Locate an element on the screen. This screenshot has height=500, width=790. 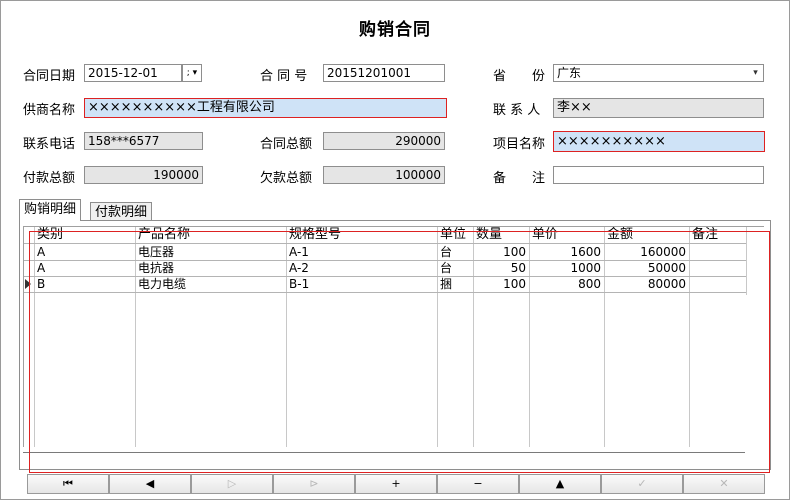
column-header: 单位 is located at coordinates (455, 235).